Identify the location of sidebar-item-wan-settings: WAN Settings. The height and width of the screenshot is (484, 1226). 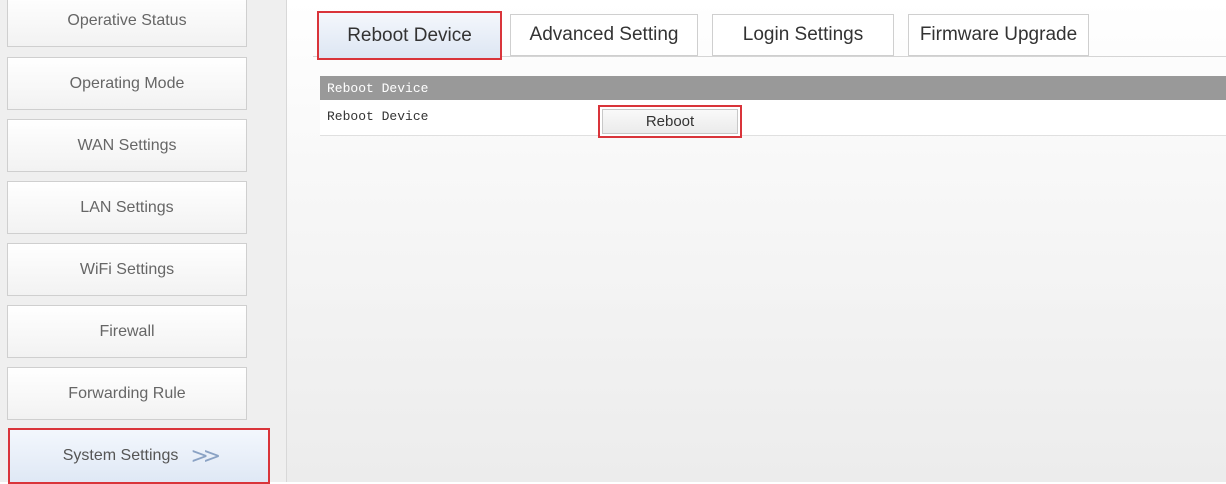
(127, 145).